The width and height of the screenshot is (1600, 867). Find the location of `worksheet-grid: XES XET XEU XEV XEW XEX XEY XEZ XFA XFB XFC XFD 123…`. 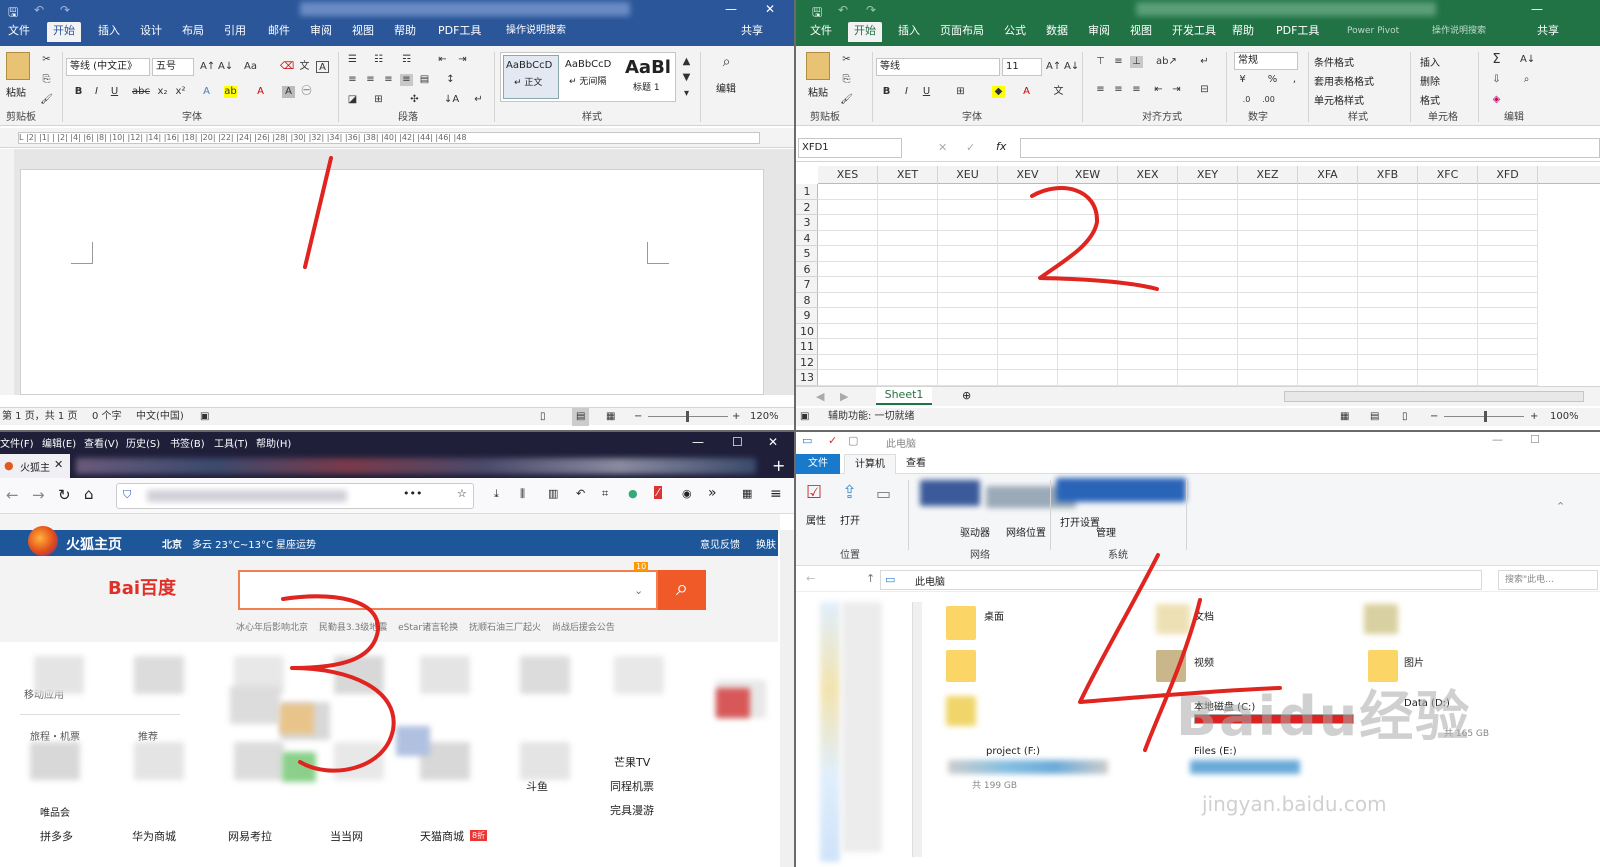

worksheet-grid: XES XET XEU XEV XEW XEX XEY XEZ XFA XFB XFC XFD 123… is located at coordinates (1198, 276).